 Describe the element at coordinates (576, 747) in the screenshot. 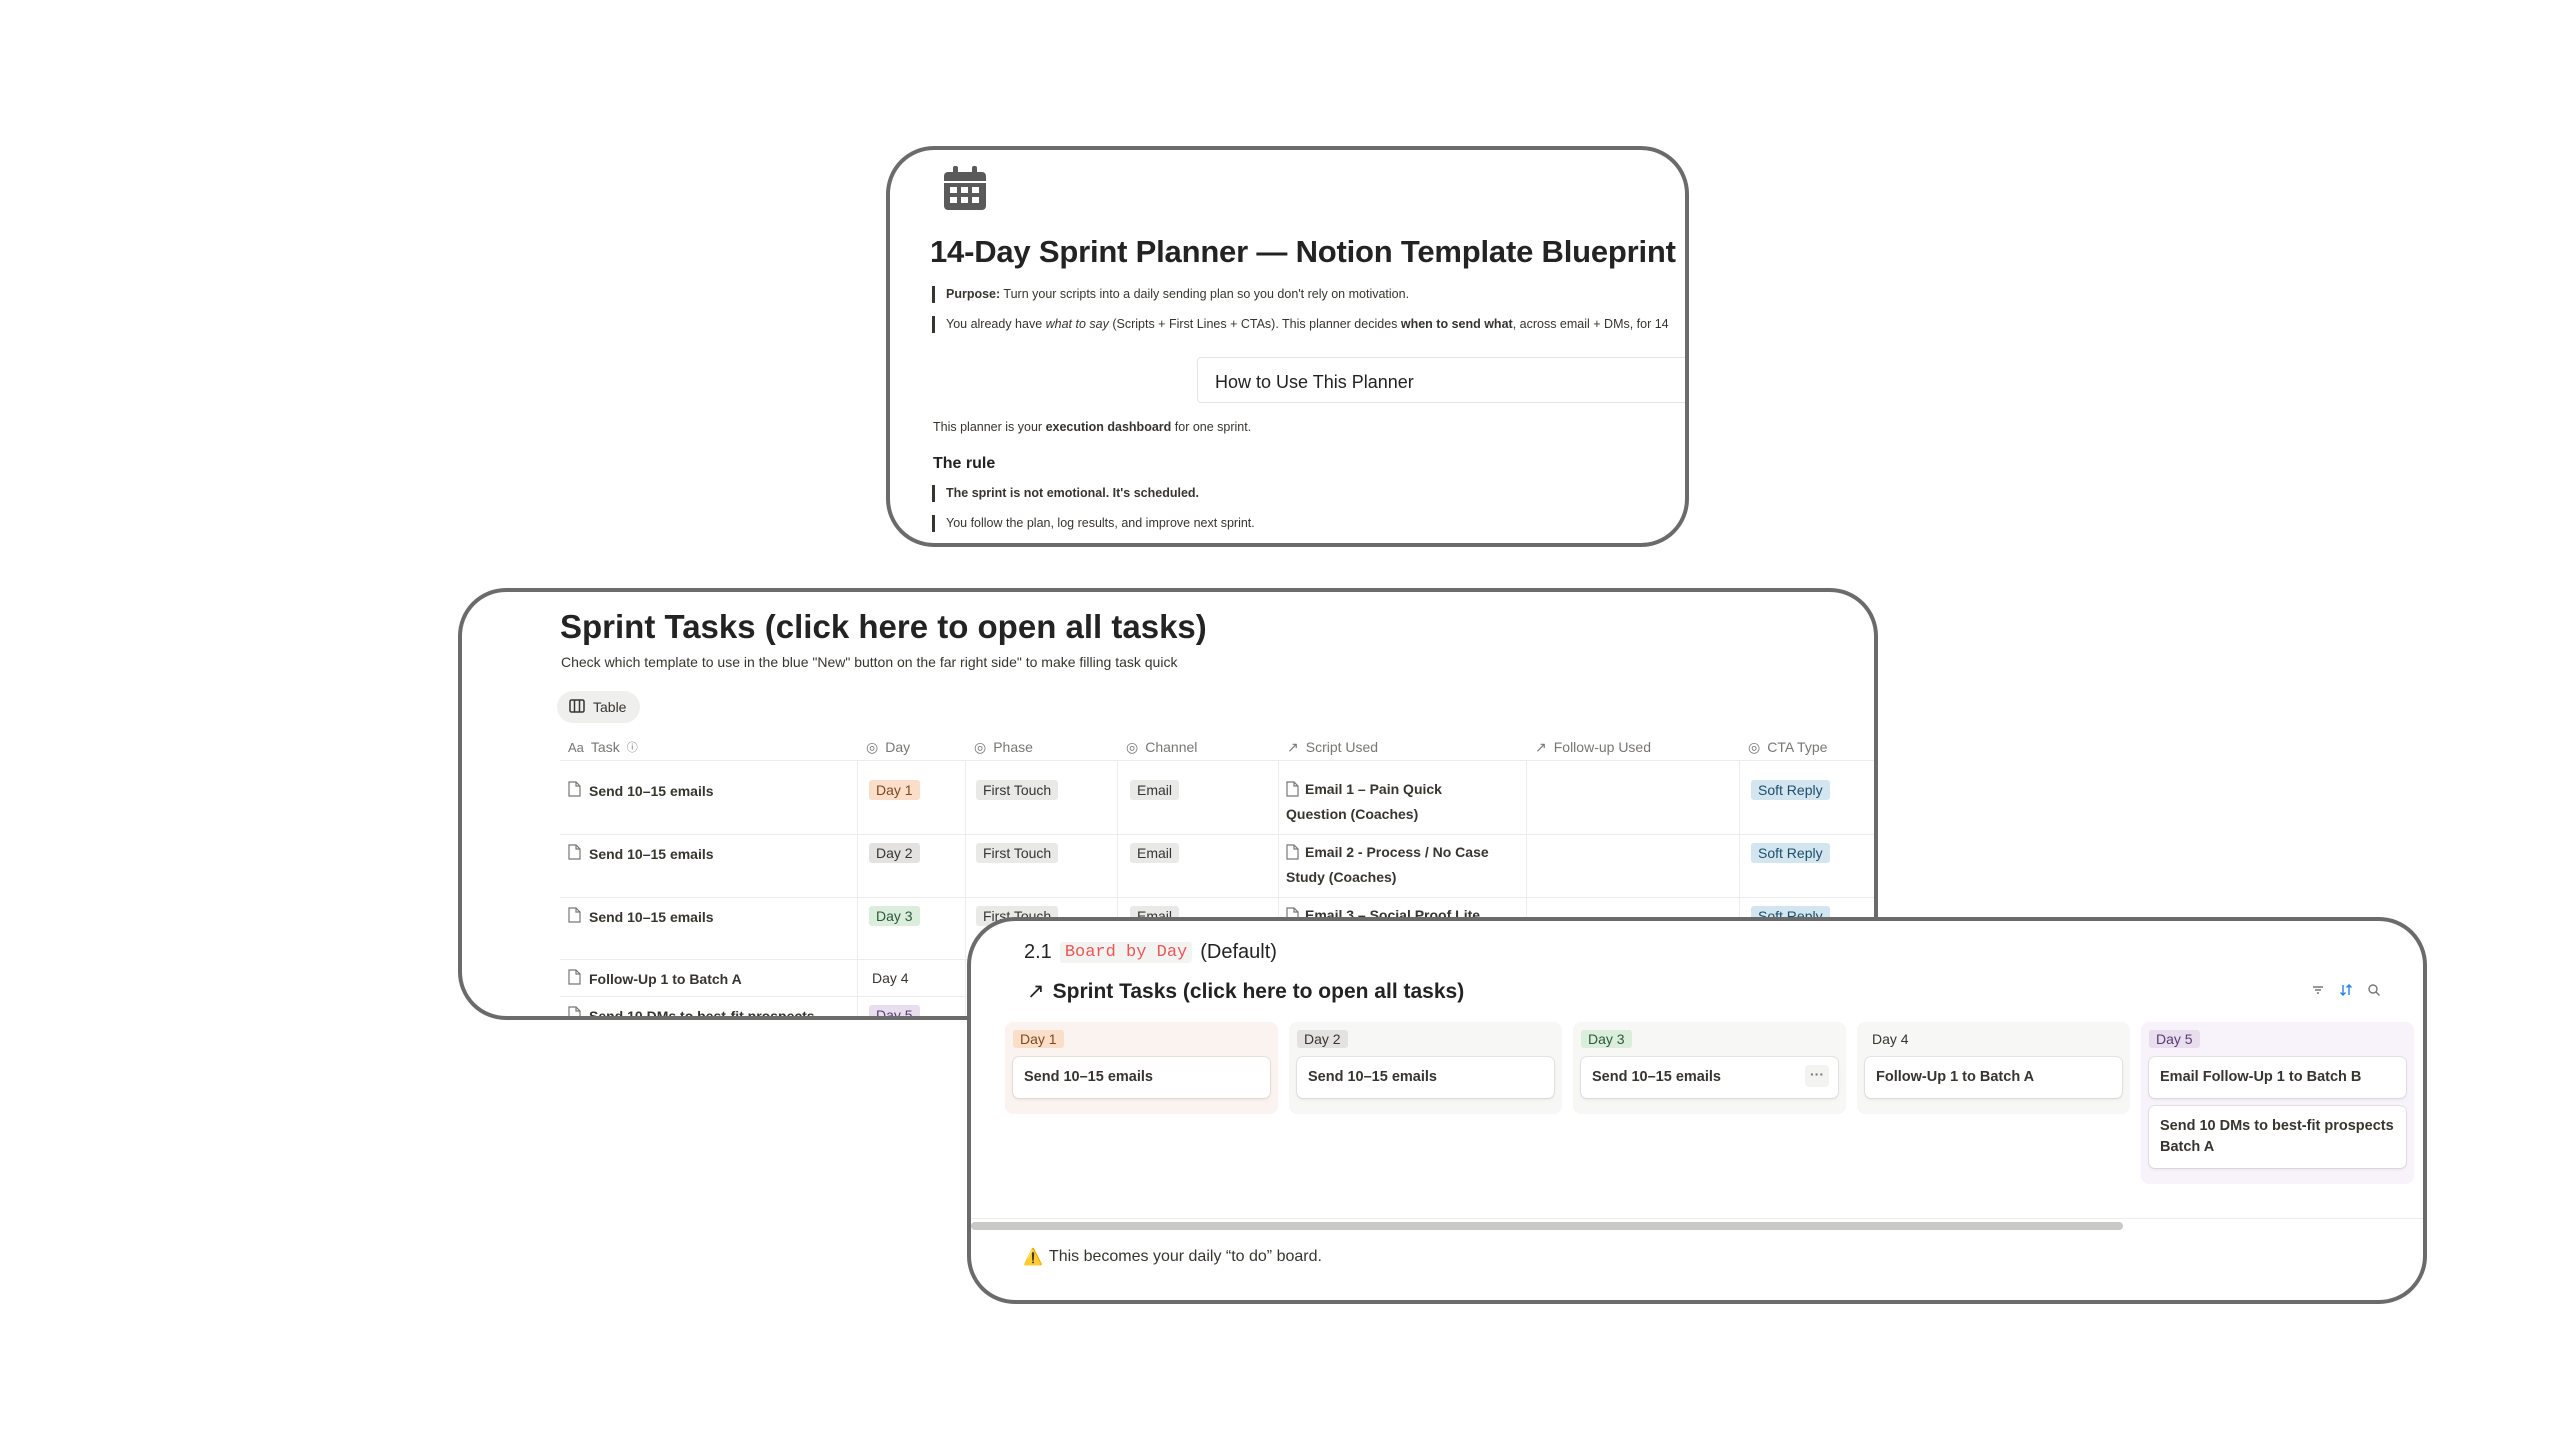

I see `title-property-icon: Aa` at that location.